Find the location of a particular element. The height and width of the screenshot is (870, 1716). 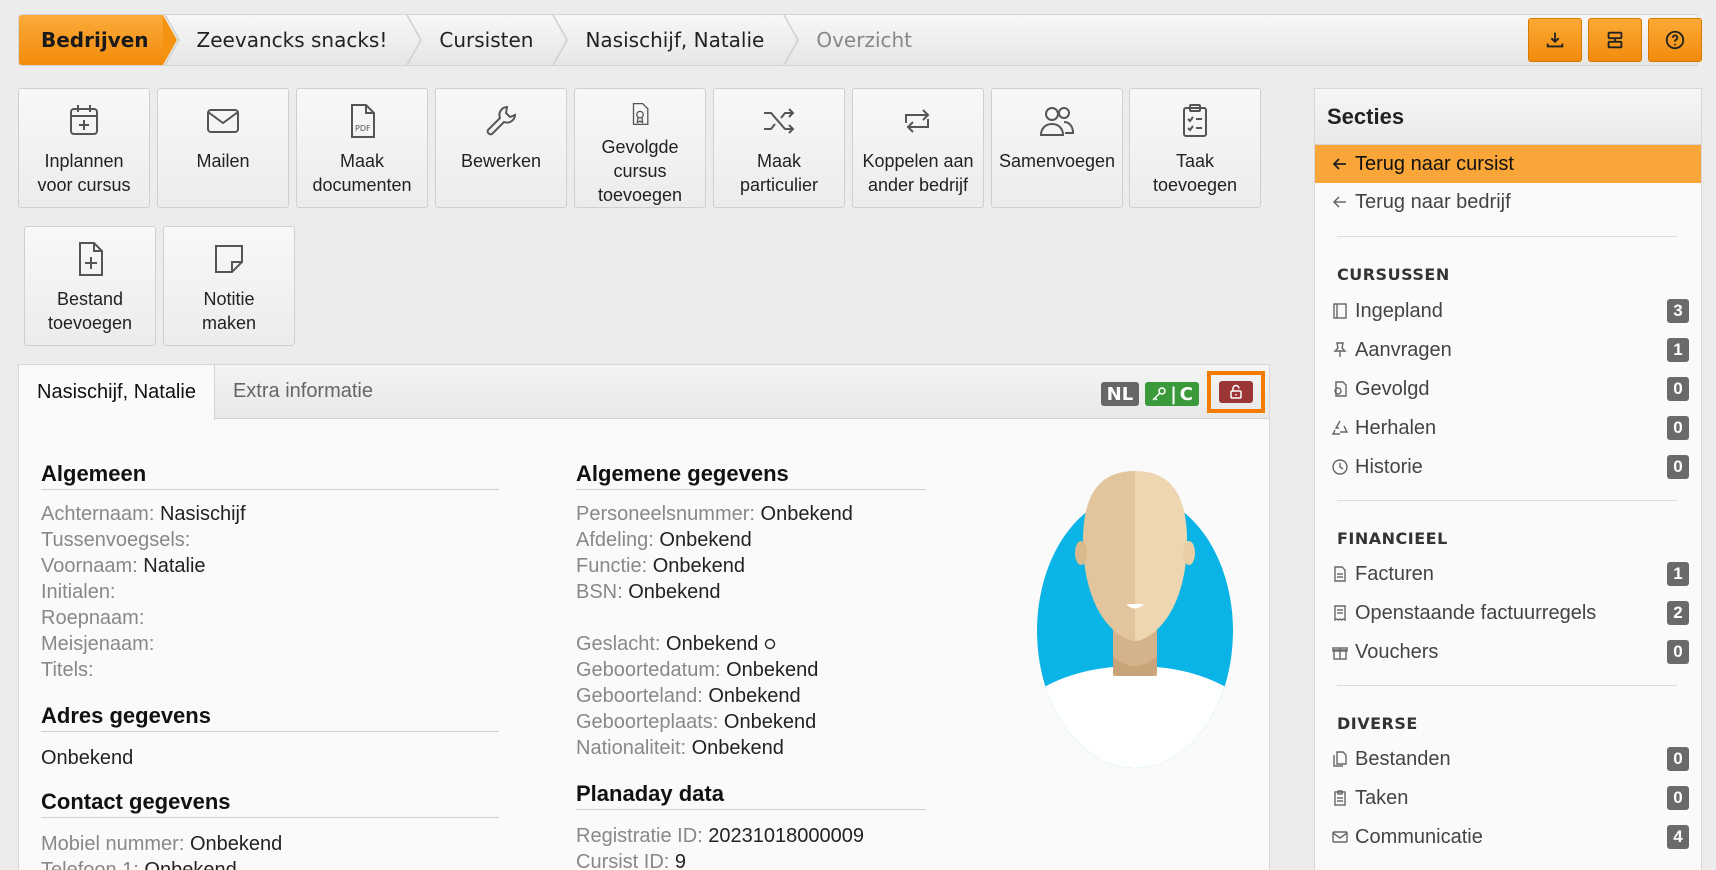

sidebar-item-label: Taken is located at coordinates (1382, 797).